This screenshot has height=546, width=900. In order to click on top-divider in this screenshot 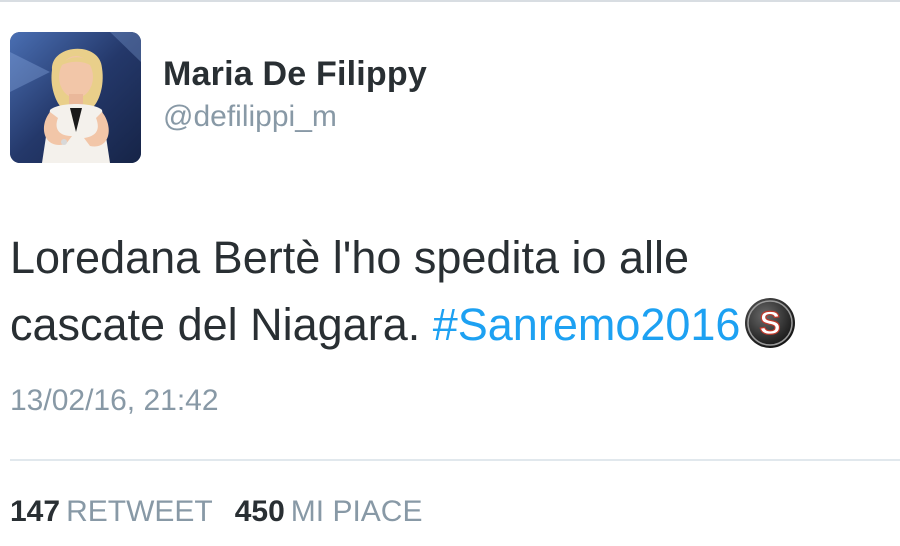, I will do `click(450, 1)`.